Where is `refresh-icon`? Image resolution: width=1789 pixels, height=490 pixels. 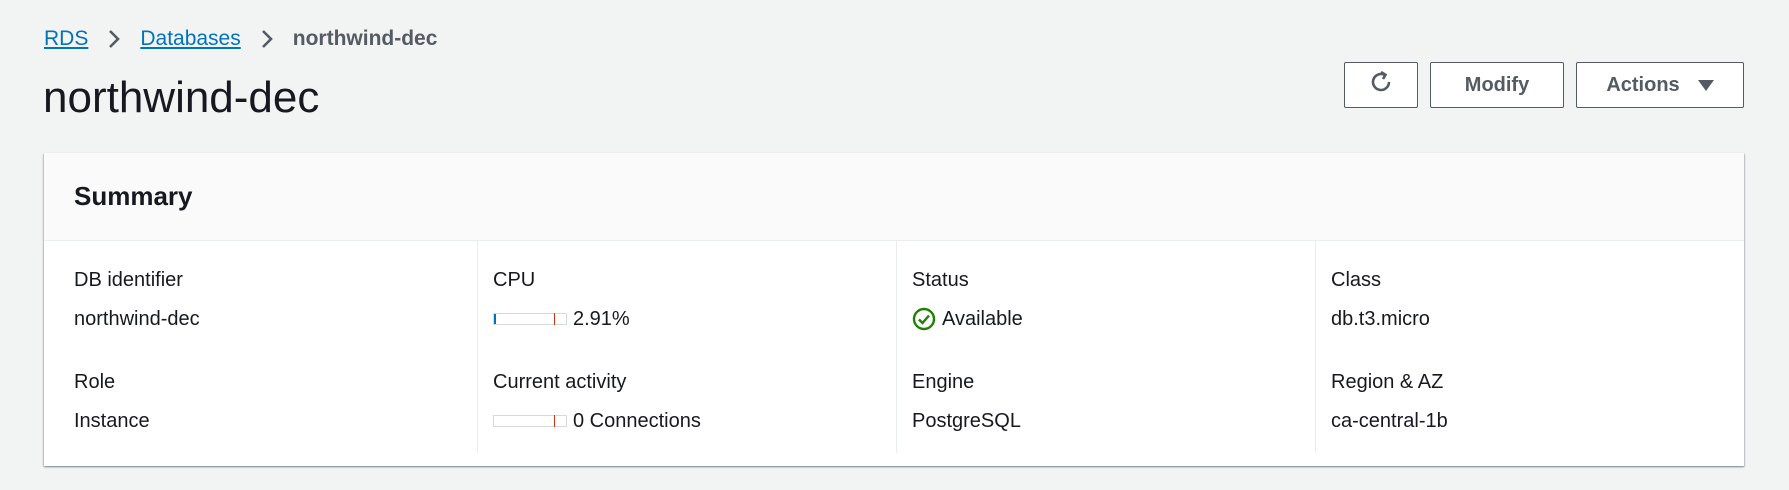
refresh-icon is located at coordinates (1381, 85).